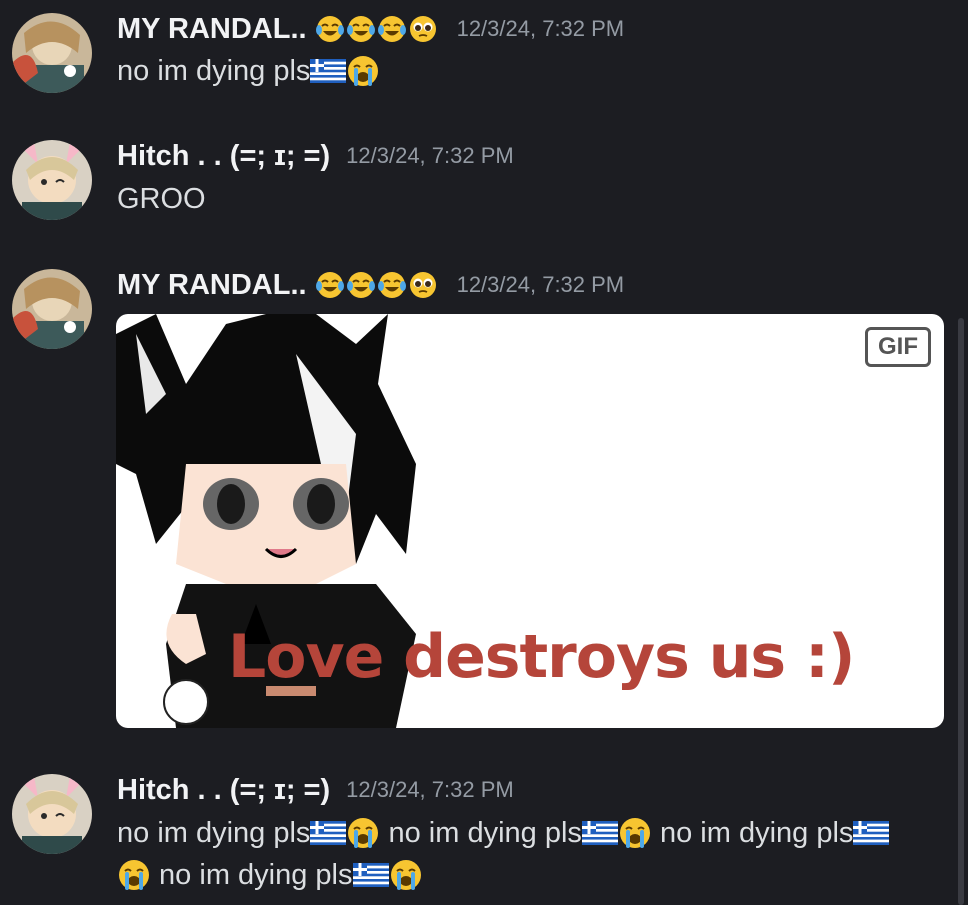  I want to click on message-content: no im dying pls, so click(532, 71).